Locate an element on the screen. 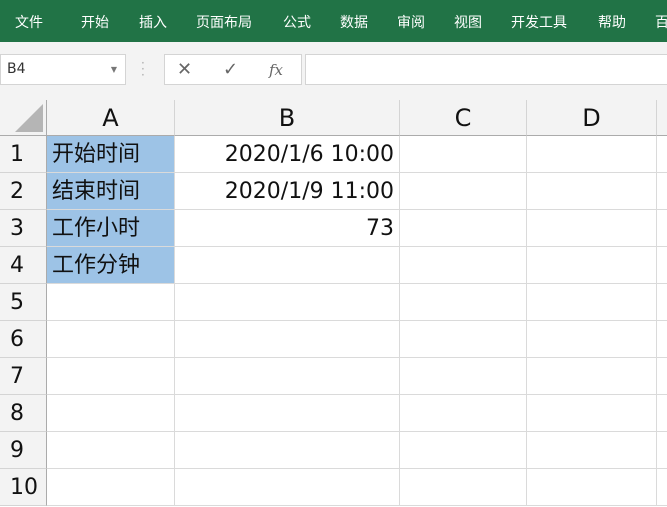 The image size is (667, 507). cell-A1: 开始时间 is located at coordinates (111, 154).